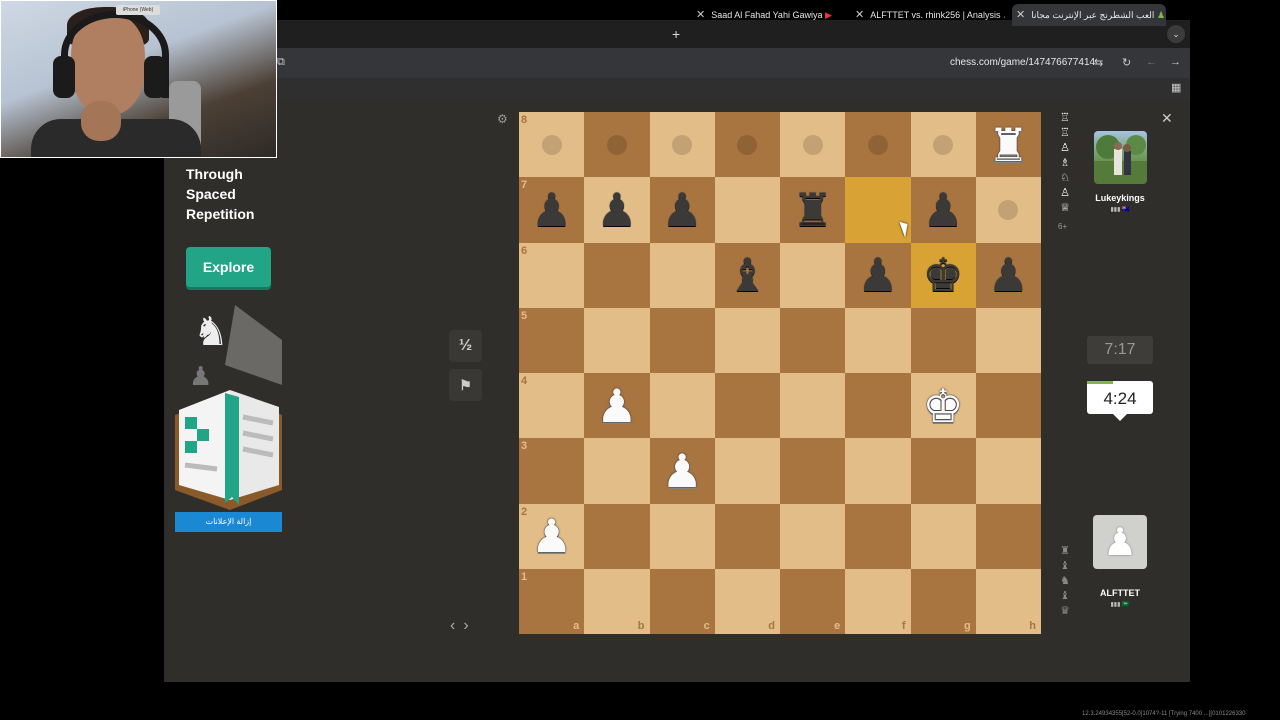 This screenshot has width=1280, height=720. What do you see at coordinates (813, 536) in the screenshot?
I see `square-e2` at bounding box center [813, 536].